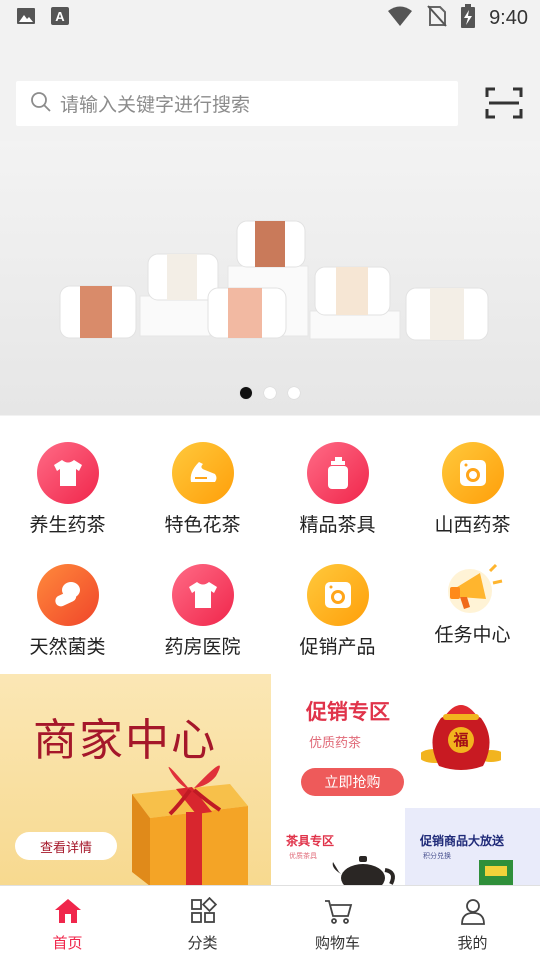  I want to click on search-placeholder: 请输入关键字进行搜索, so click(155, 105).